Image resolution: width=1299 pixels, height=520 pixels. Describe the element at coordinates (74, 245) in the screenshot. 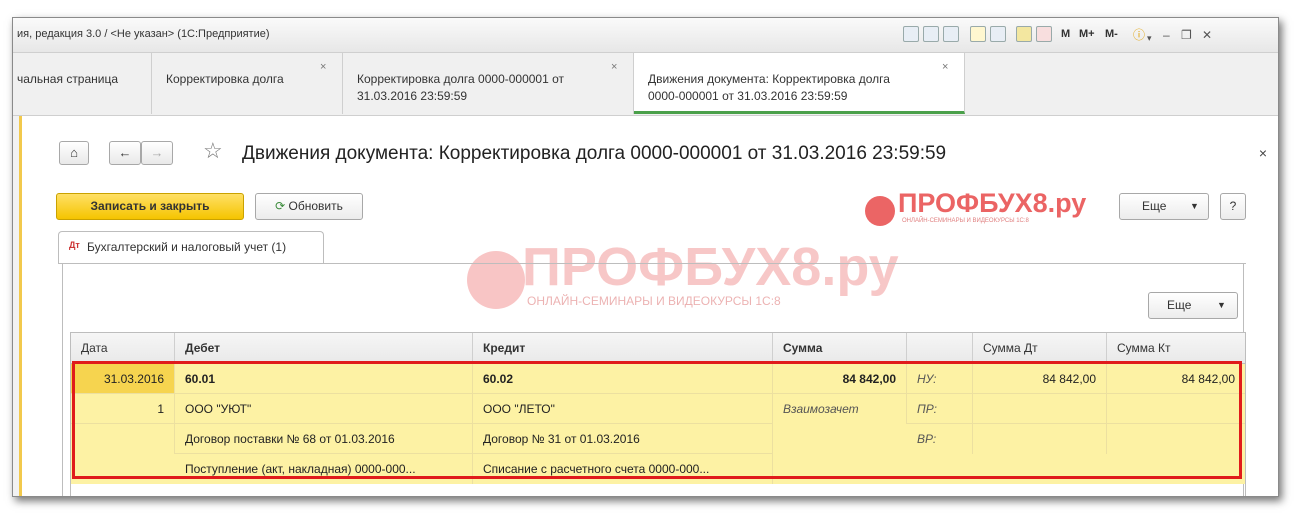

I see `accounting-register-icon: Дт` at that location.